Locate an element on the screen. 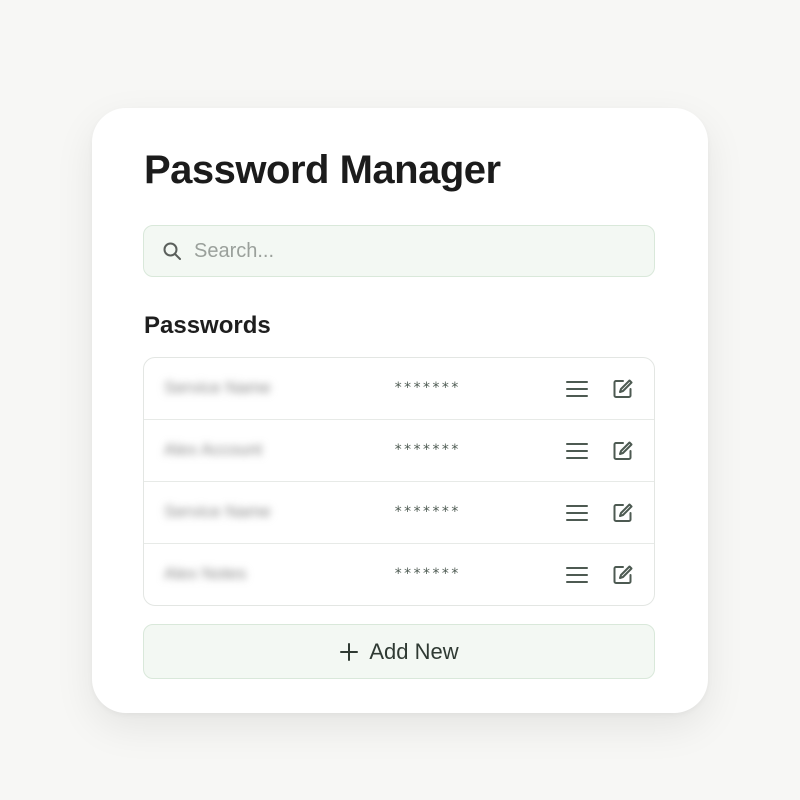  add-new-label: Add New is located at coordinates (414, 651).